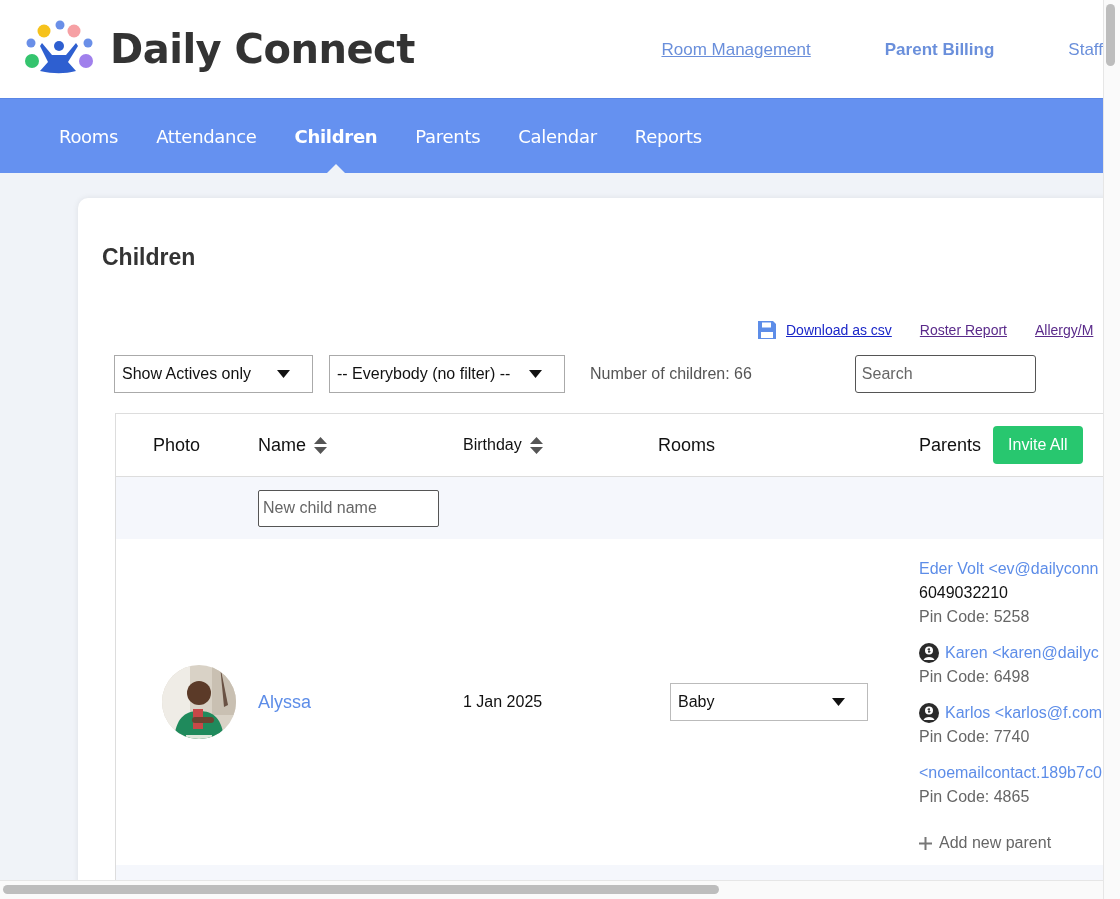 This screenshot has height=899, width=1120. I want to click on birthday: 1 Jan 2025, so click(503, 702).